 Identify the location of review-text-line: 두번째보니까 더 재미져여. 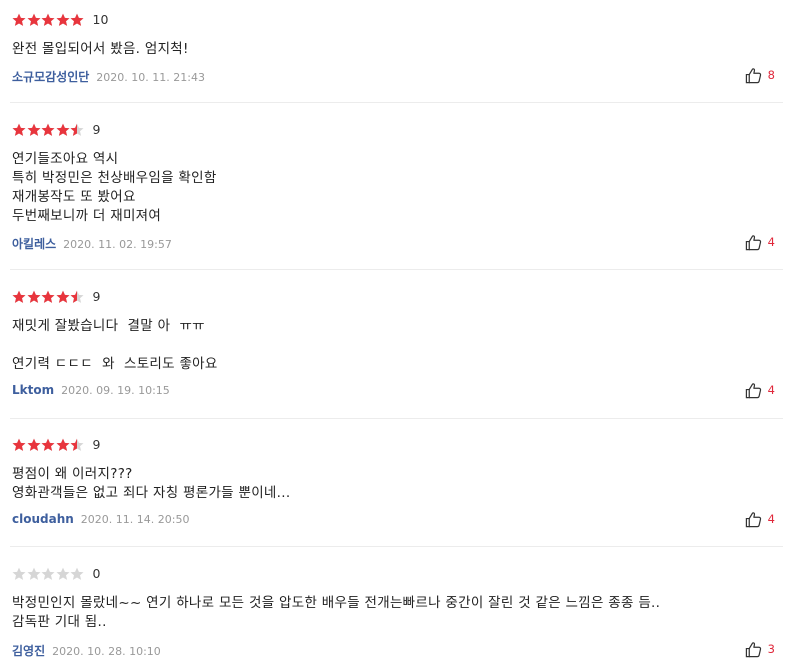
(87, 216).